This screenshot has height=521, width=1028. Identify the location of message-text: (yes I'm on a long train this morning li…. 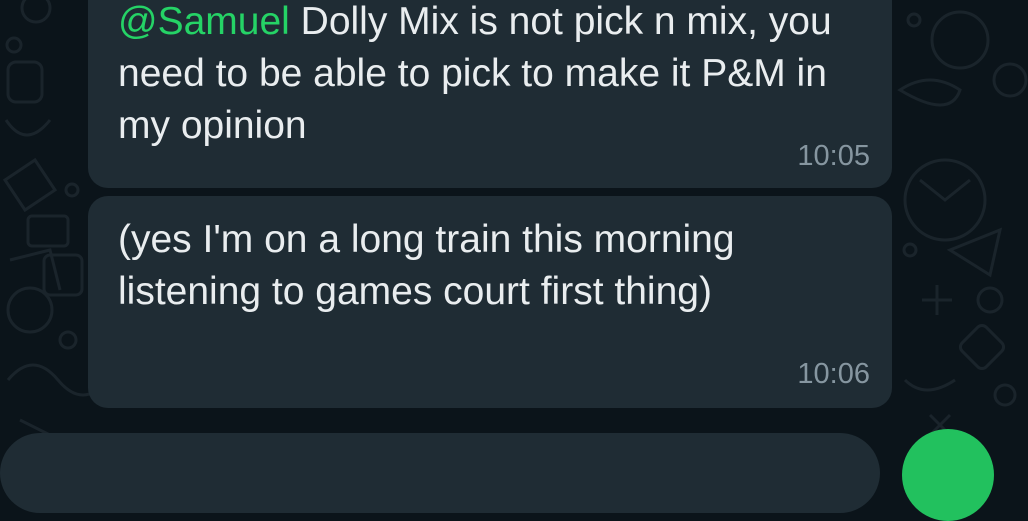
(426, 265).